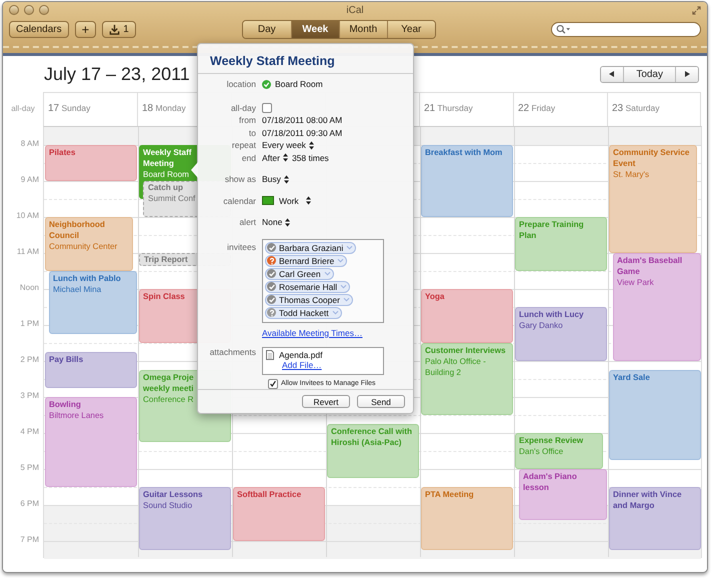  I want to click on event-title: Weekly Staff Meeting, so click(168, 158).